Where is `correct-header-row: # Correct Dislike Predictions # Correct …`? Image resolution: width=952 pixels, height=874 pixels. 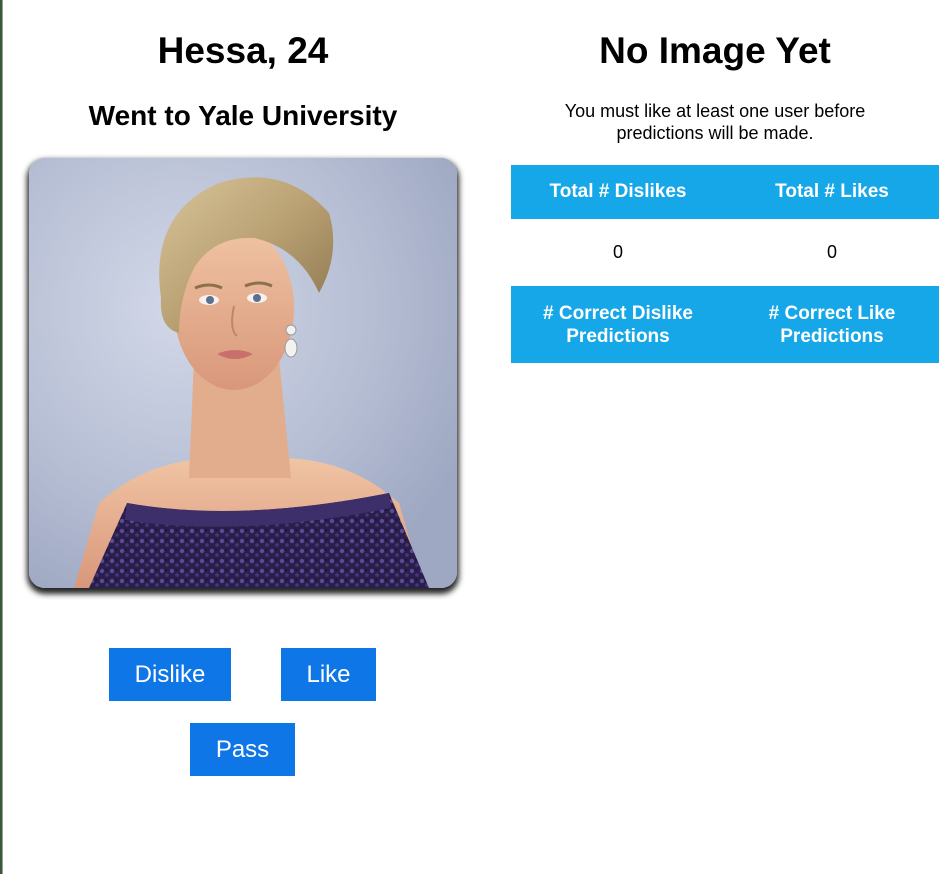 correct-header-row: # Correct Dislike Predictions # Correct … is located at coordinates (725, 324).